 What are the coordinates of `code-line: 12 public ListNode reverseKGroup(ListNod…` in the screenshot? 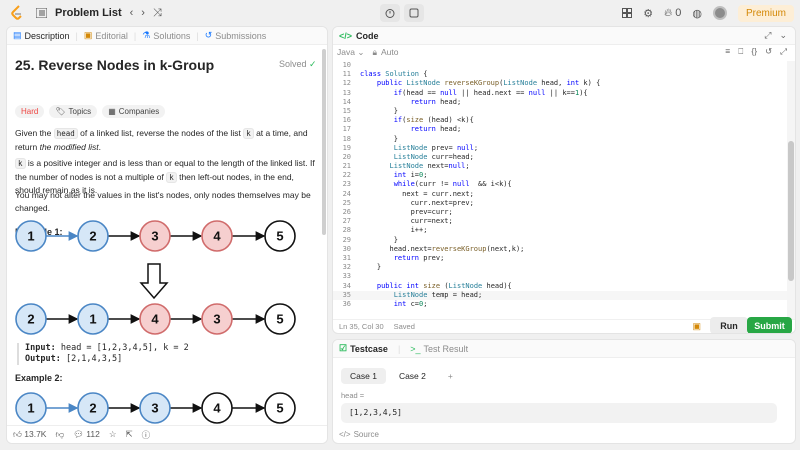 It's located at (560, 83).